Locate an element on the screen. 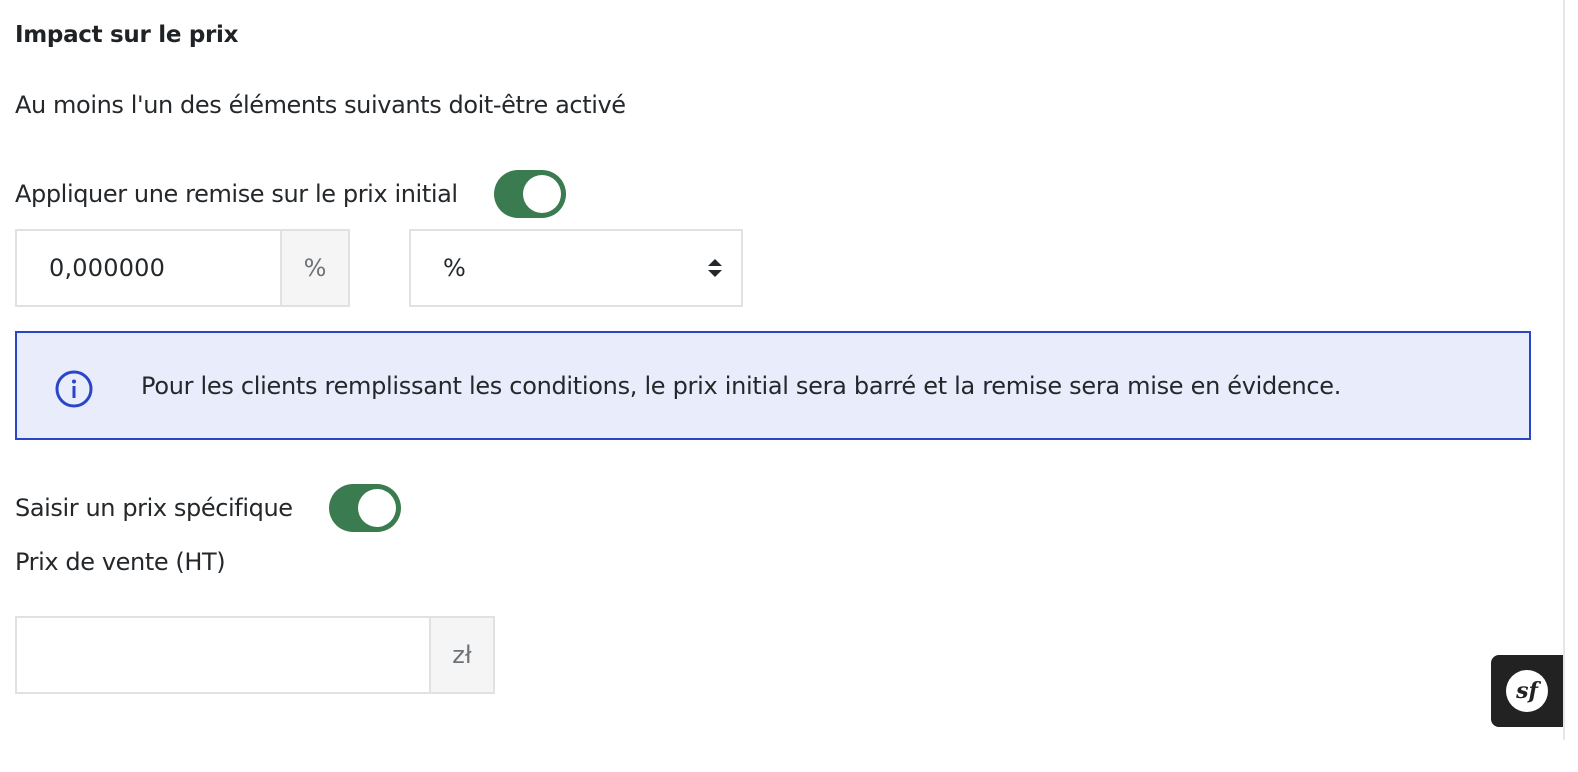 The width and height of the screenshot is (1578, 772). discount-value-input: 0,000000 is located at coordinates (148, 268).